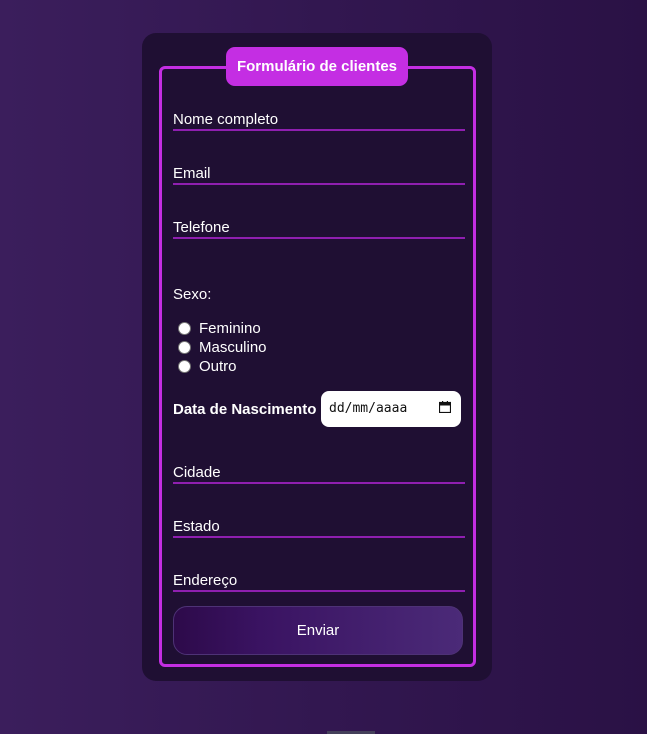  What do you see at coordinates (318, 630) in the screenshot?
I see `submit-button: Enviar` at bounding box center [318, 630].